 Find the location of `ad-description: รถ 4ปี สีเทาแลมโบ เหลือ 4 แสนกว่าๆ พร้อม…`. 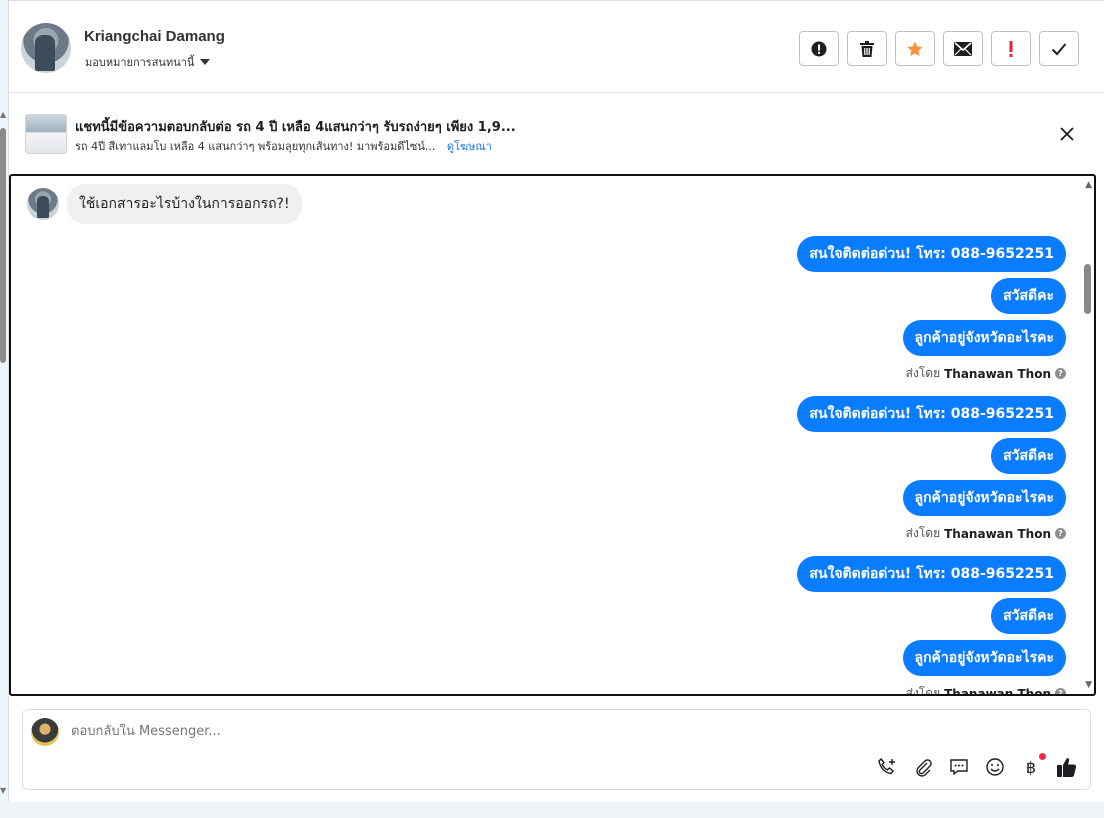

ad-description: รถ 4ปี สีเทาแลมโบ เหลือ 4 แสนกว่าๆ พร้อม… is located at coordinates (255, 146).